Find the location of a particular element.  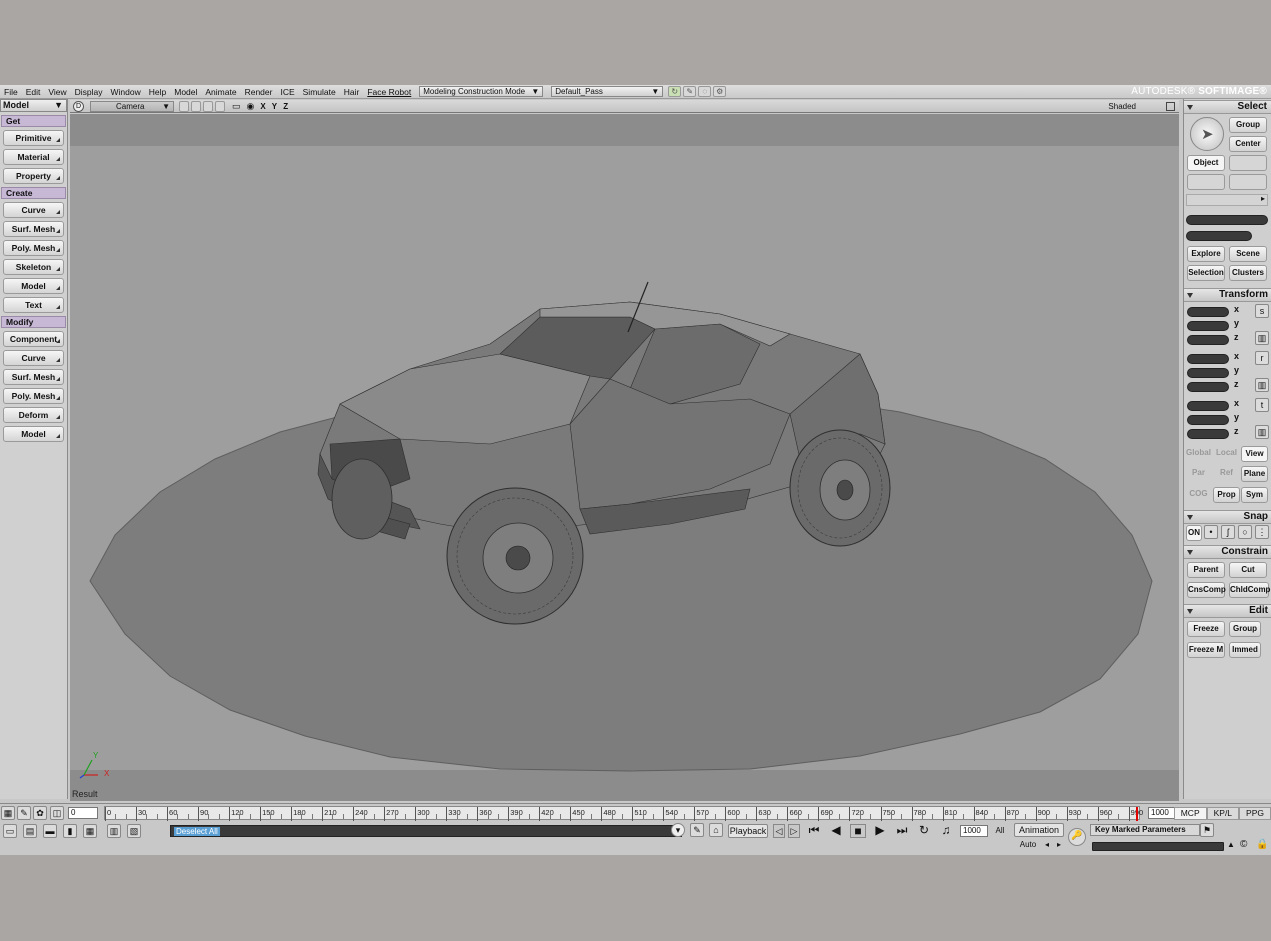

snap-grid-icon: ⋮ is located at coordinates (1262, 532).